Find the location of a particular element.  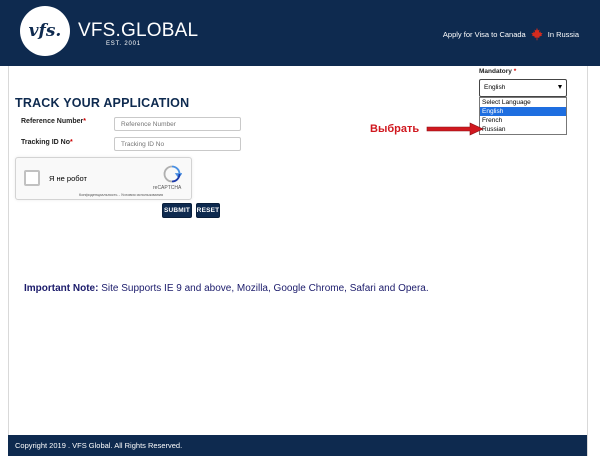

country-info: Apply for Visa to Canada In Russia is located at coordinates (511, 34).